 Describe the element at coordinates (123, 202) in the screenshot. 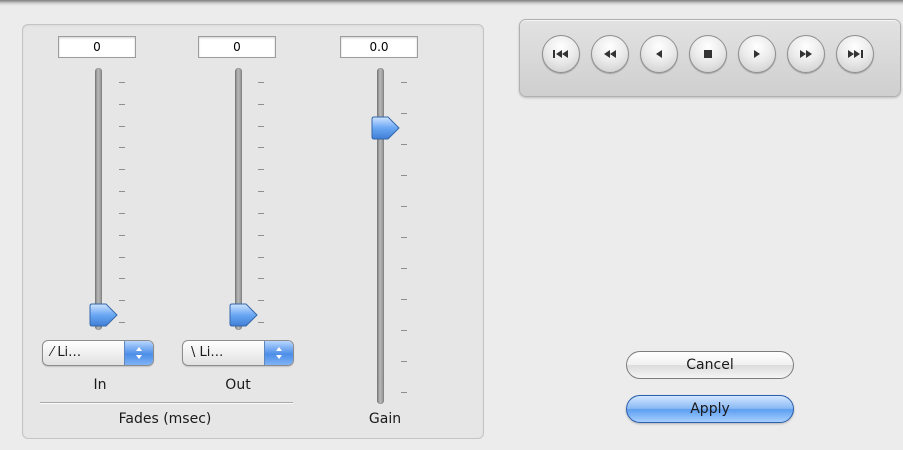

I see `fade-in-slider-ticks` at that location.